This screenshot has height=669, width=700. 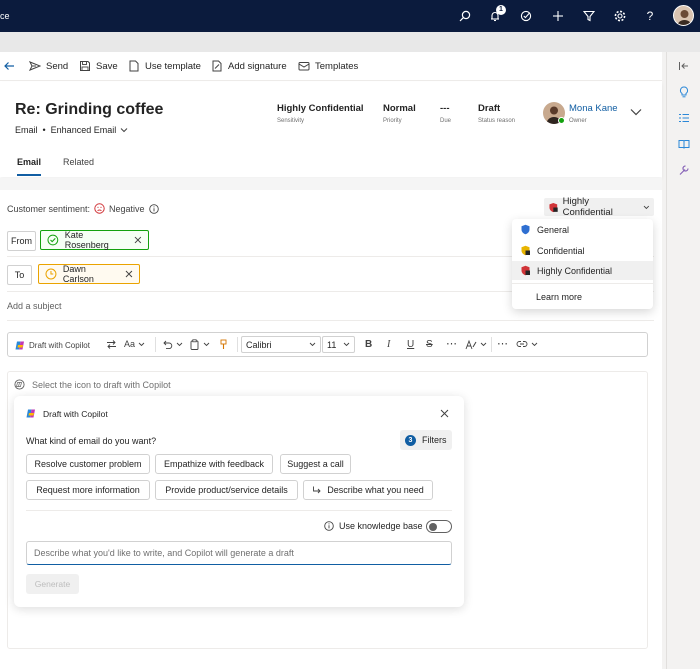 I want to click on list-icon, so click(x=684, y=118).